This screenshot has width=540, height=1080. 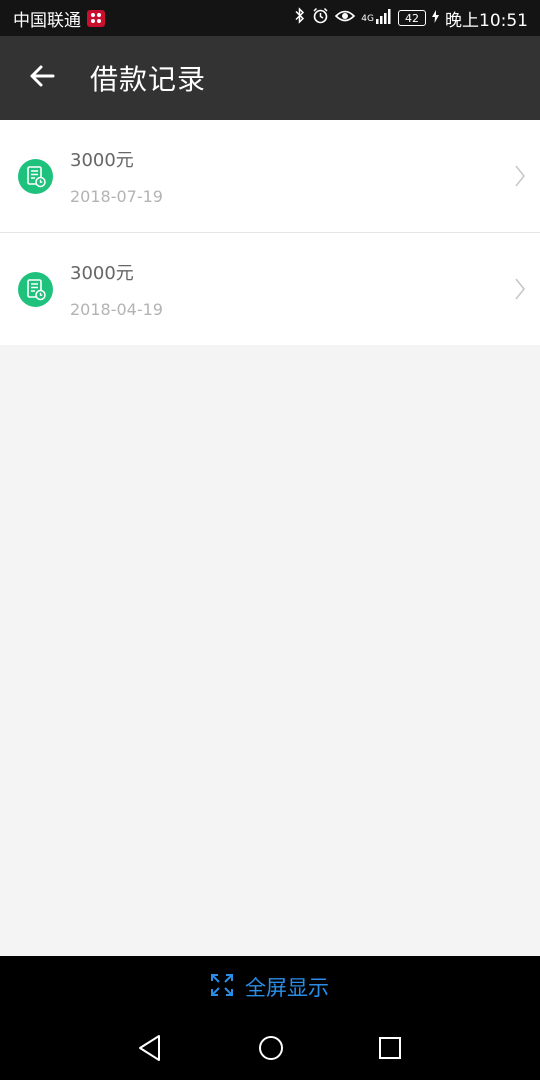 What do you see at coordinates (116, 309) in the screenshot?
I see `loan-date: 2018-04-19` at bounding box center [116, 309].